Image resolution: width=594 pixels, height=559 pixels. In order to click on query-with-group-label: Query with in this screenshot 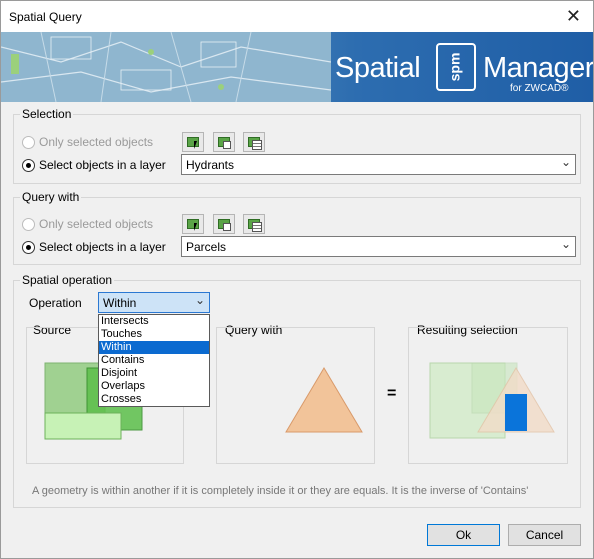, I will do `click(51, 197)`.